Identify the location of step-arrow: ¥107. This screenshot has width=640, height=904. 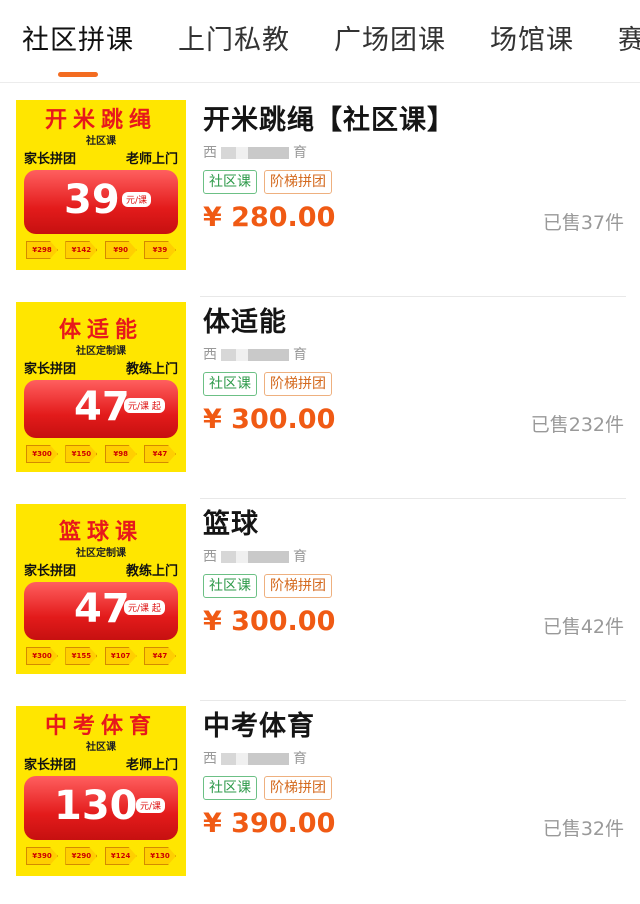
(120, 656).